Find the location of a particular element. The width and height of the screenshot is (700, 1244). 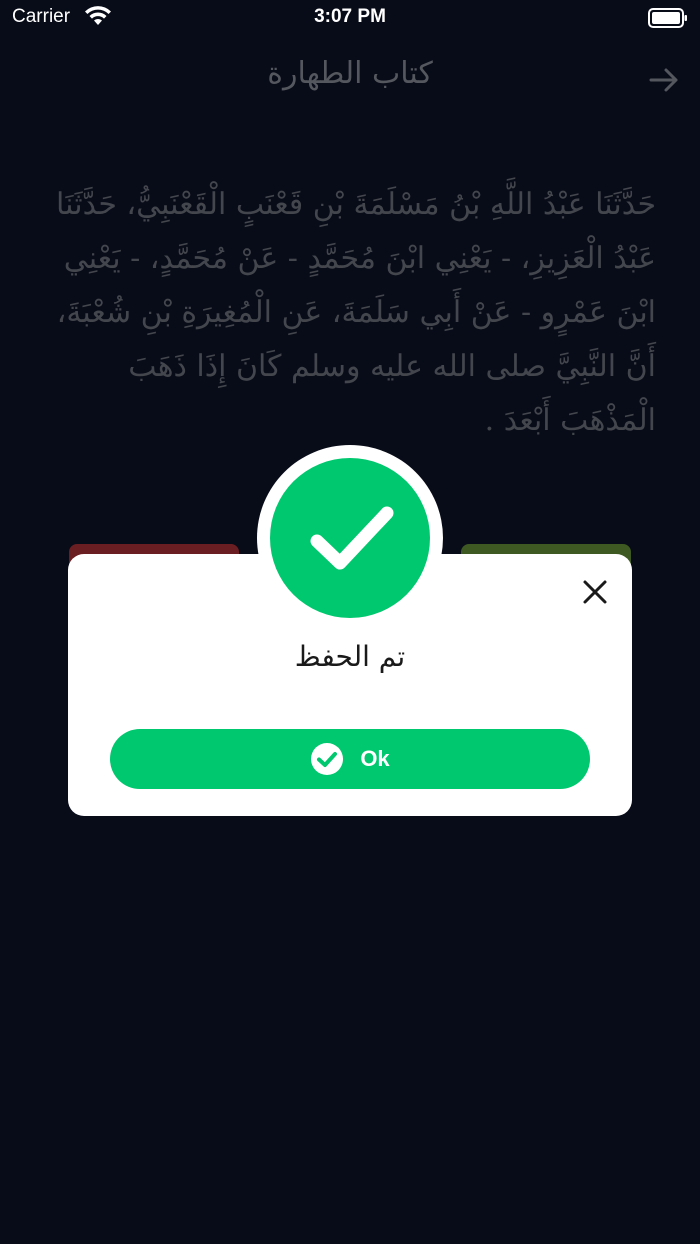

dialog-message: تم الحفظ is located at coordinates (350, 656).